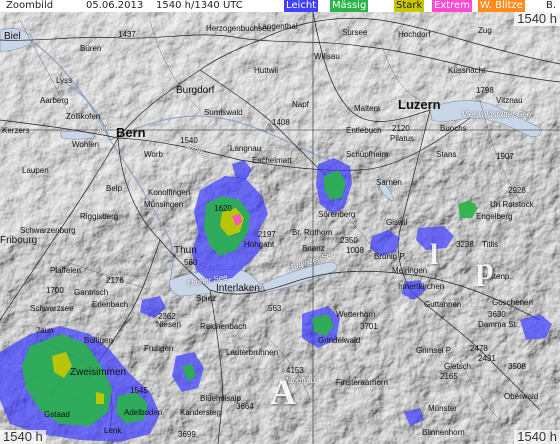  What do you see at coordinates (238, 28) in the screenshot?
I see `place-label: Herzogenbuchsee` at bounding box center [238, 28].